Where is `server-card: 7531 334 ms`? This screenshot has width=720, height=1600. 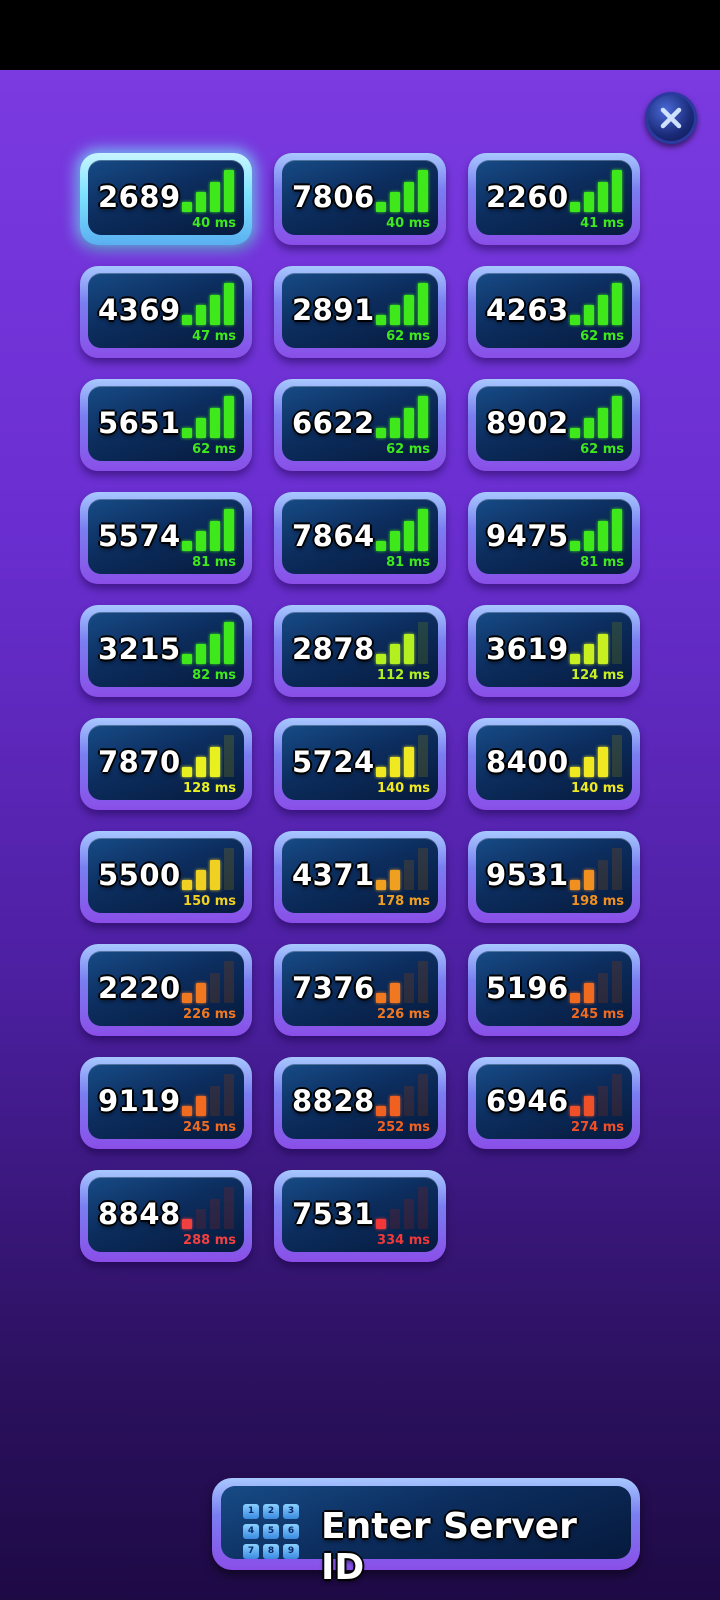 server-card: 7531 334 ms is located at coordinates (360, 1216).